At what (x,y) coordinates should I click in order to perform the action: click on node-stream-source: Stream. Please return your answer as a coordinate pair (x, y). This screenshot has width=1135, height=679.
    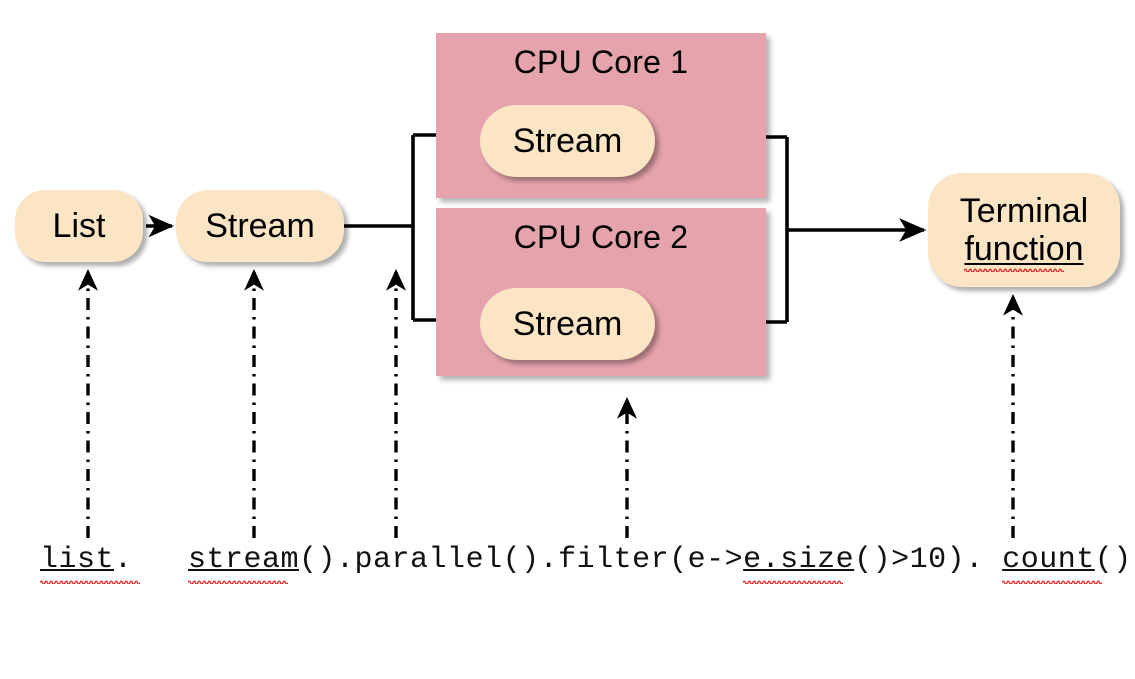
    Looking at the image, I should click on (260, 226).